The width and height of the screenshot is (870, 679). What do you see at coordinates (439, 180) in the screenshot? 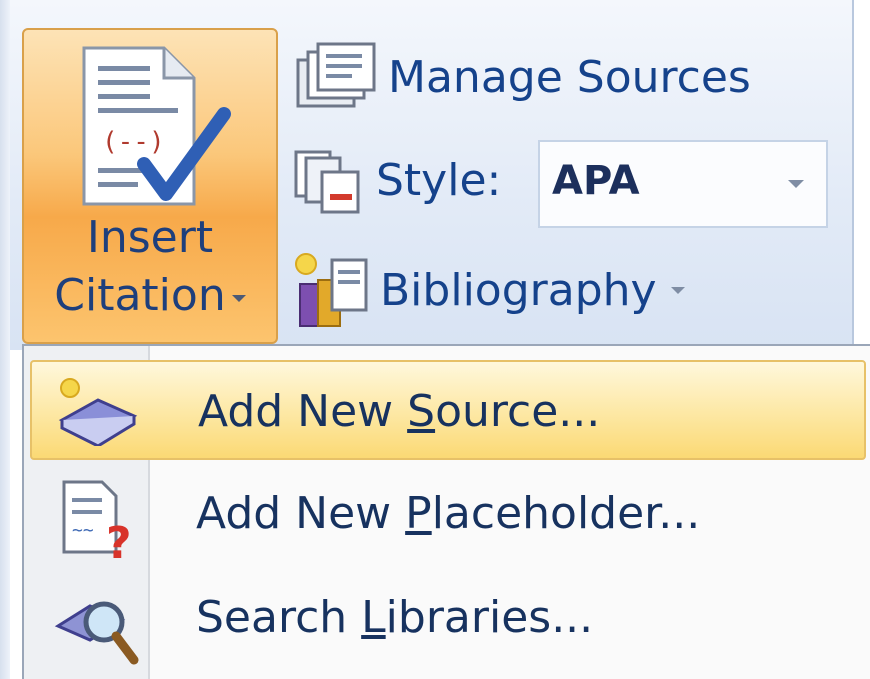
I see `style-label: Style:` at bounding box center [439, 180].